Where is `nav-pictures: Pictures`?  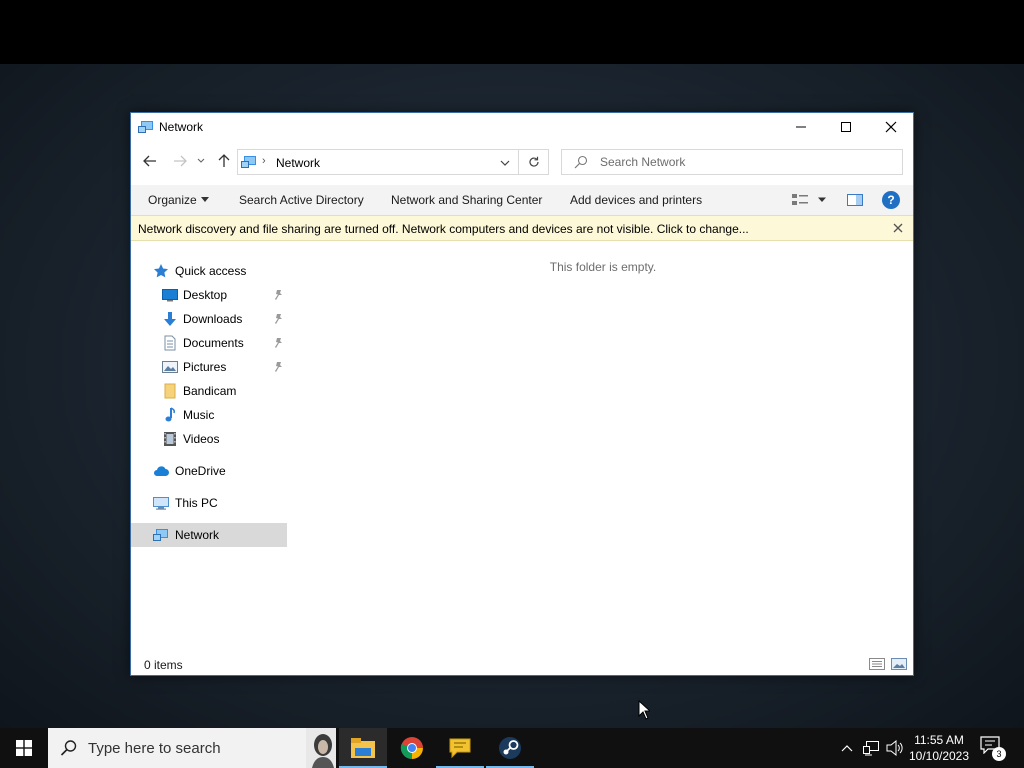 nav-pictures: Pictures is located at coordinates (209, 367).